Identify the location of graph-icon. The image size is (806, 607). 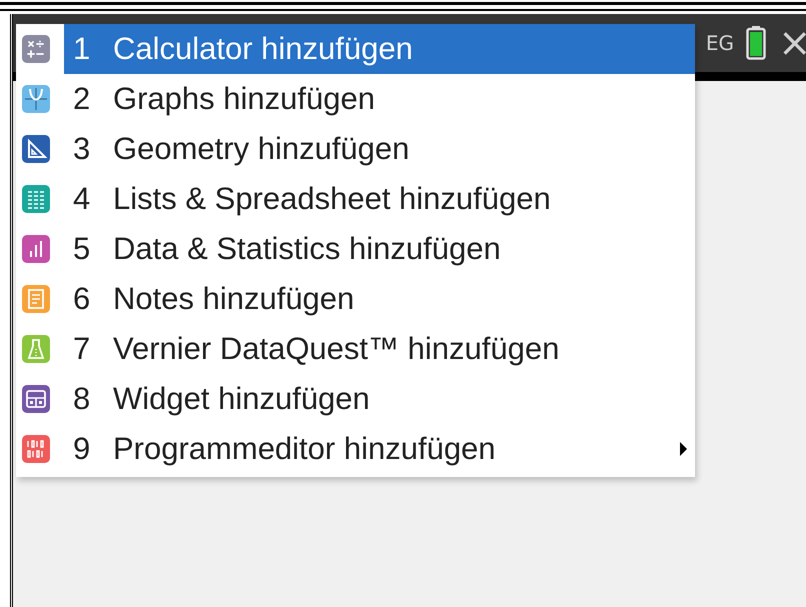
(36, 99).